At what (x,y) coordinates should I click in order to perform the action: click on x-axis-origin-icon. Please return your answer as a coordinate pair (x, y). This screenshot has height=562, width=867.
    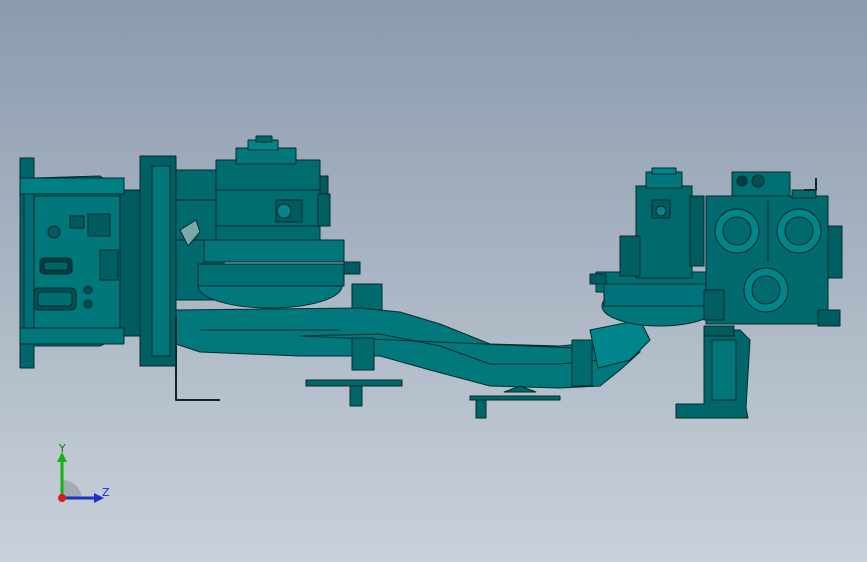
    Looking at the image, I should click on (62, 498).